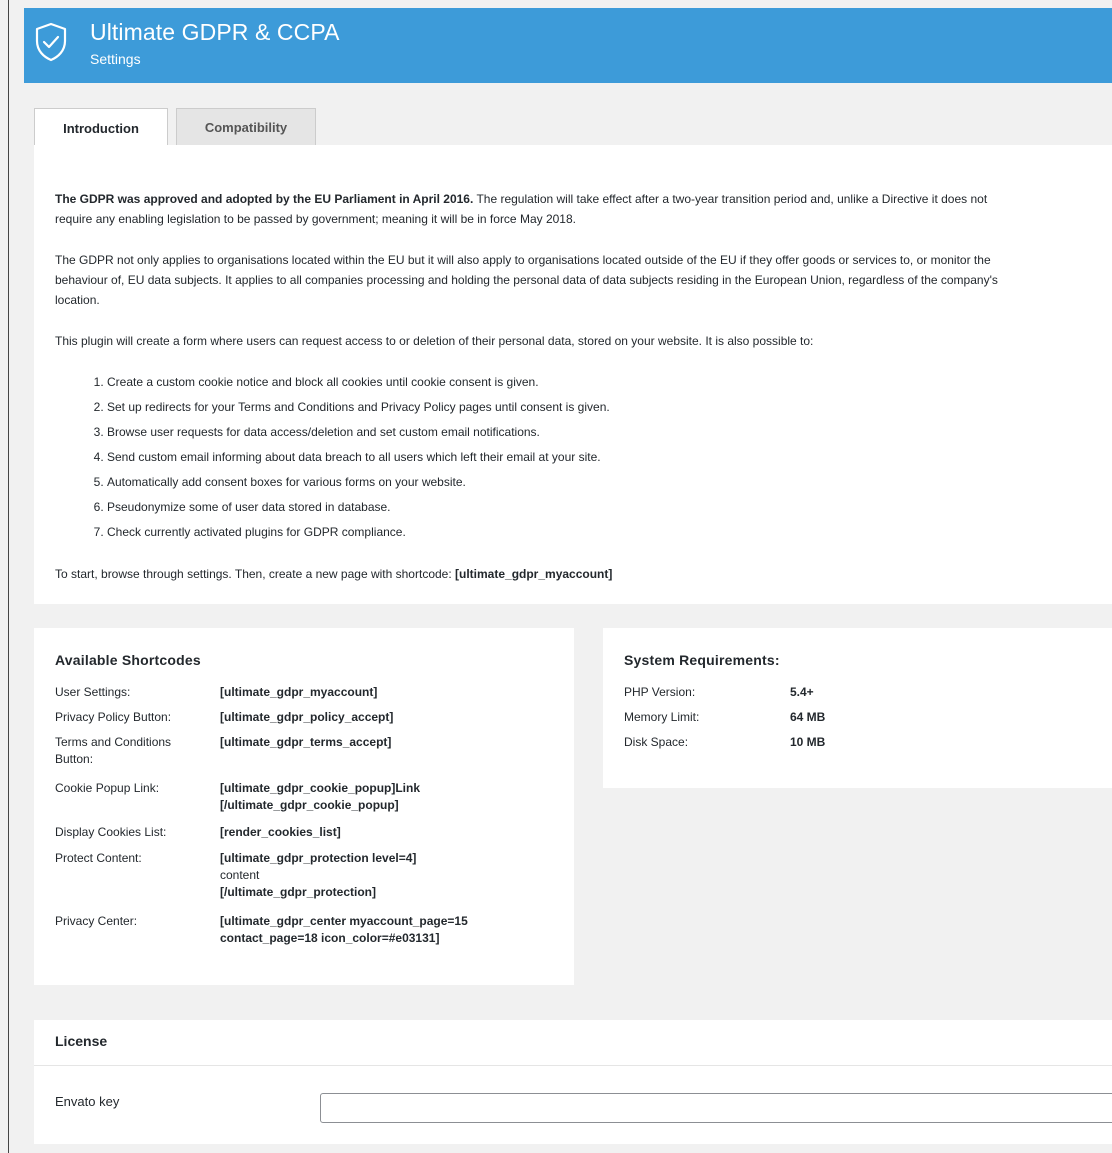  What do you see at coordinates (240, 875) in the screenshot?
I see `shortcode-line2: content` at bounding box center [240, 875].